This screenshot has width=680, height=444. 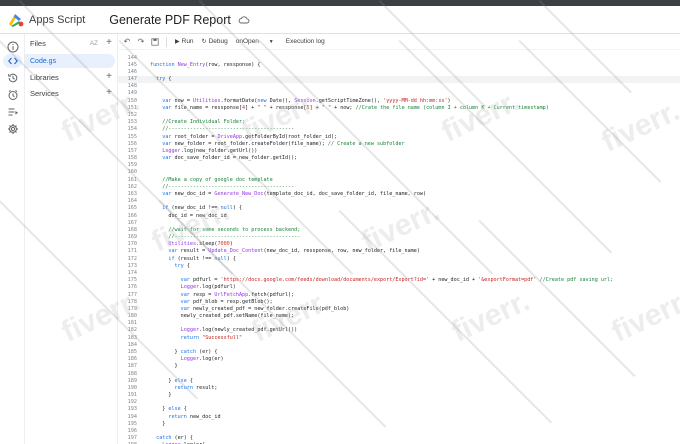 I want to click on code-line: 195 }, so click(x=399, y=423).